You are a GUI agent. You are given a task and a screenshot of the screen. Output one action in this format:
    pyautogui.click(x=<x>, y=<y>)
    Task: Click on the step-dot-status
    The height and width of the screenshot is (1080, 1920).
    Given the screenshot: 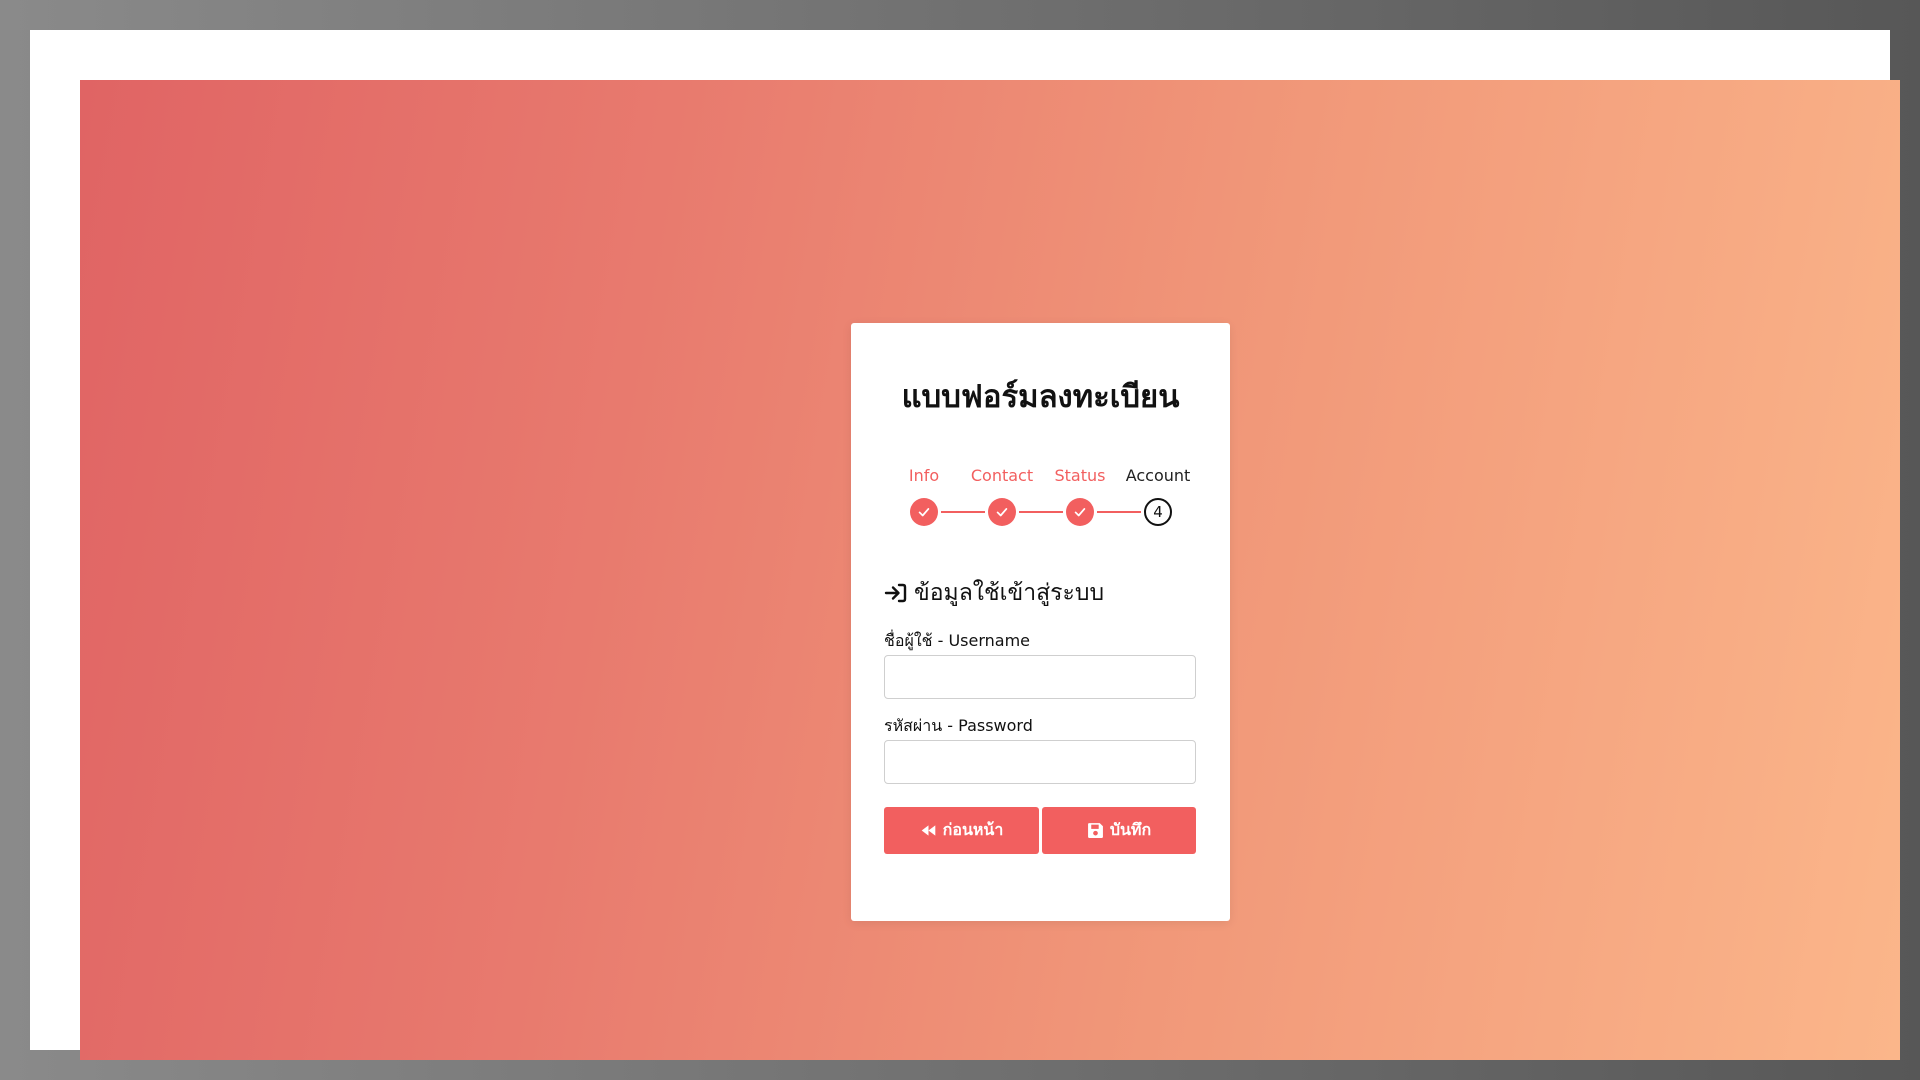 What is the action you would take?
    pyautogui.click(x=1080, y=512)
    